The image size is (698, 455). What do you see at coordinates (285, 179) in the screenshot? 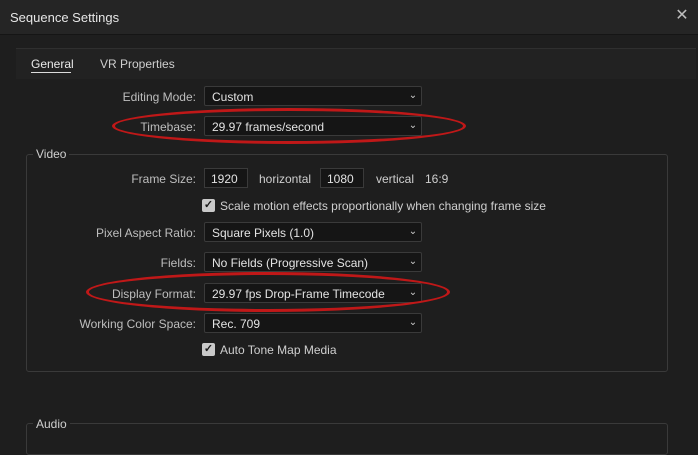
I see `horizontal-label: horizontal` at bounding box center [285, 179].